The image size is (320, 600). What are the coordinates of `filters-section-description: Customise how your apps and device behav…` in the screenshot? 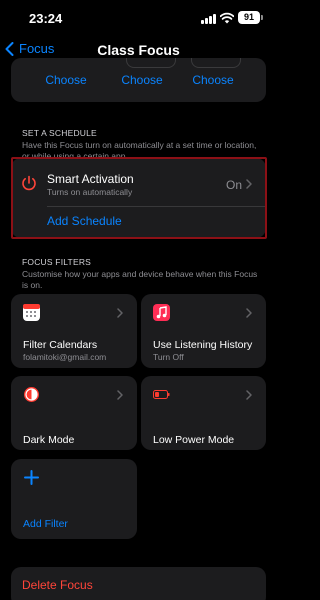 It's located at (140, 279).